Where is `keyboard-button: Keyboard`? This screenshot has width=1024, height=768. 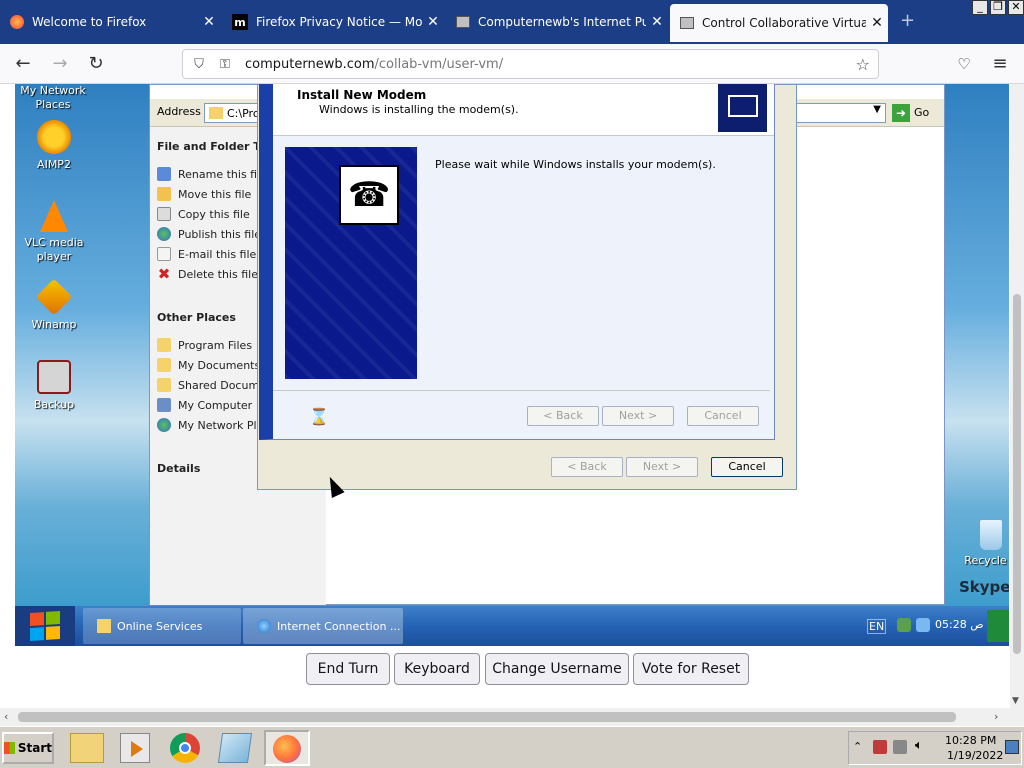 keyboard-button: Keyboard is located at coordinates (437, 669).